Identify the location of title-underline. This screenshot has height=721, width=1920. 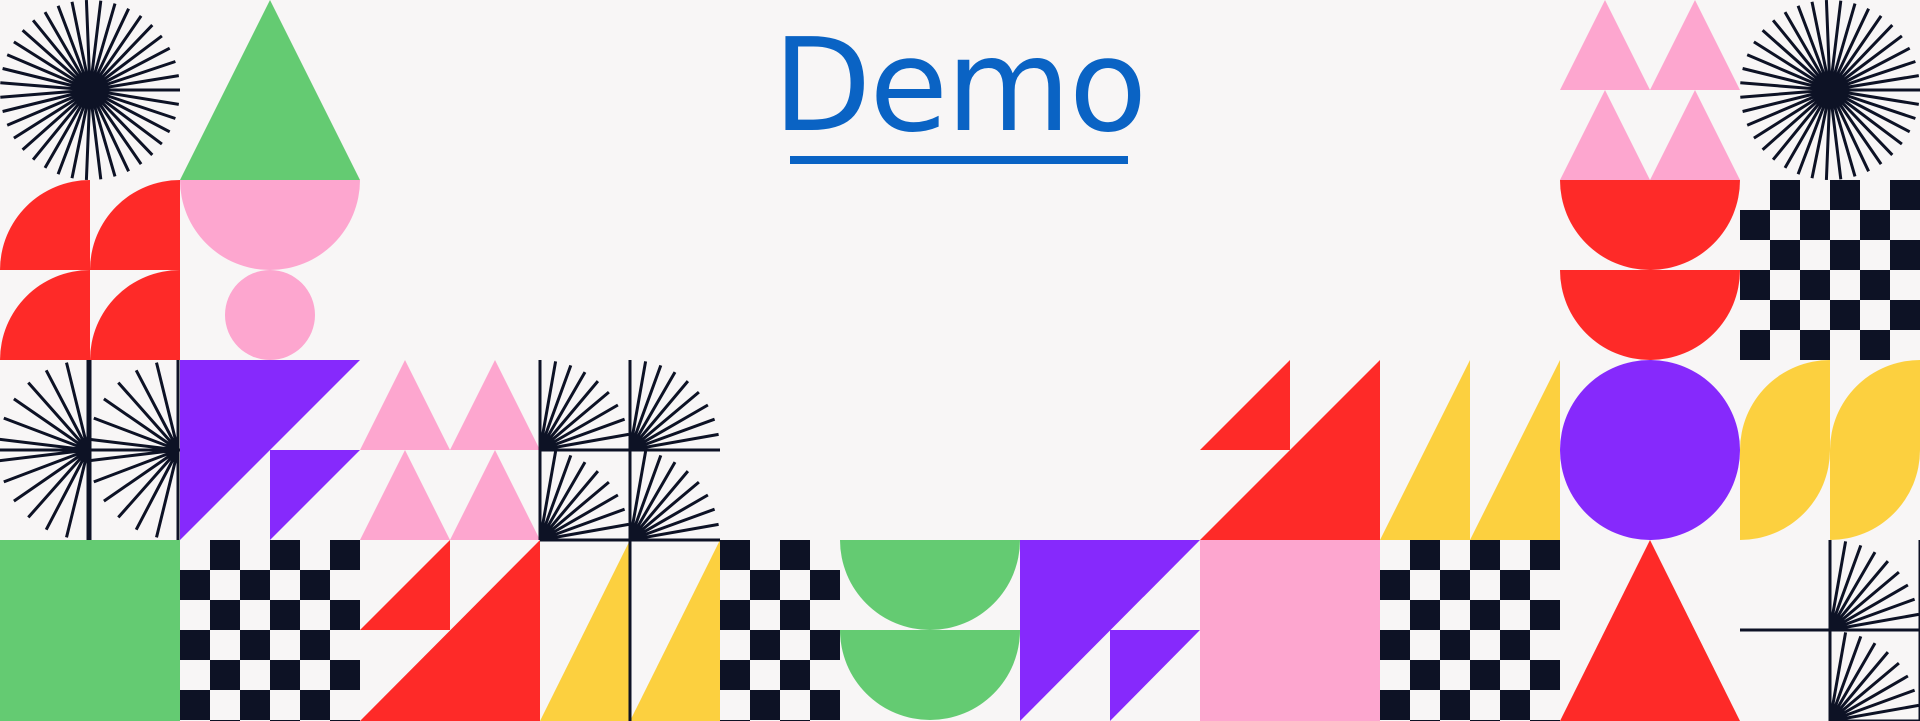
(959, 160).